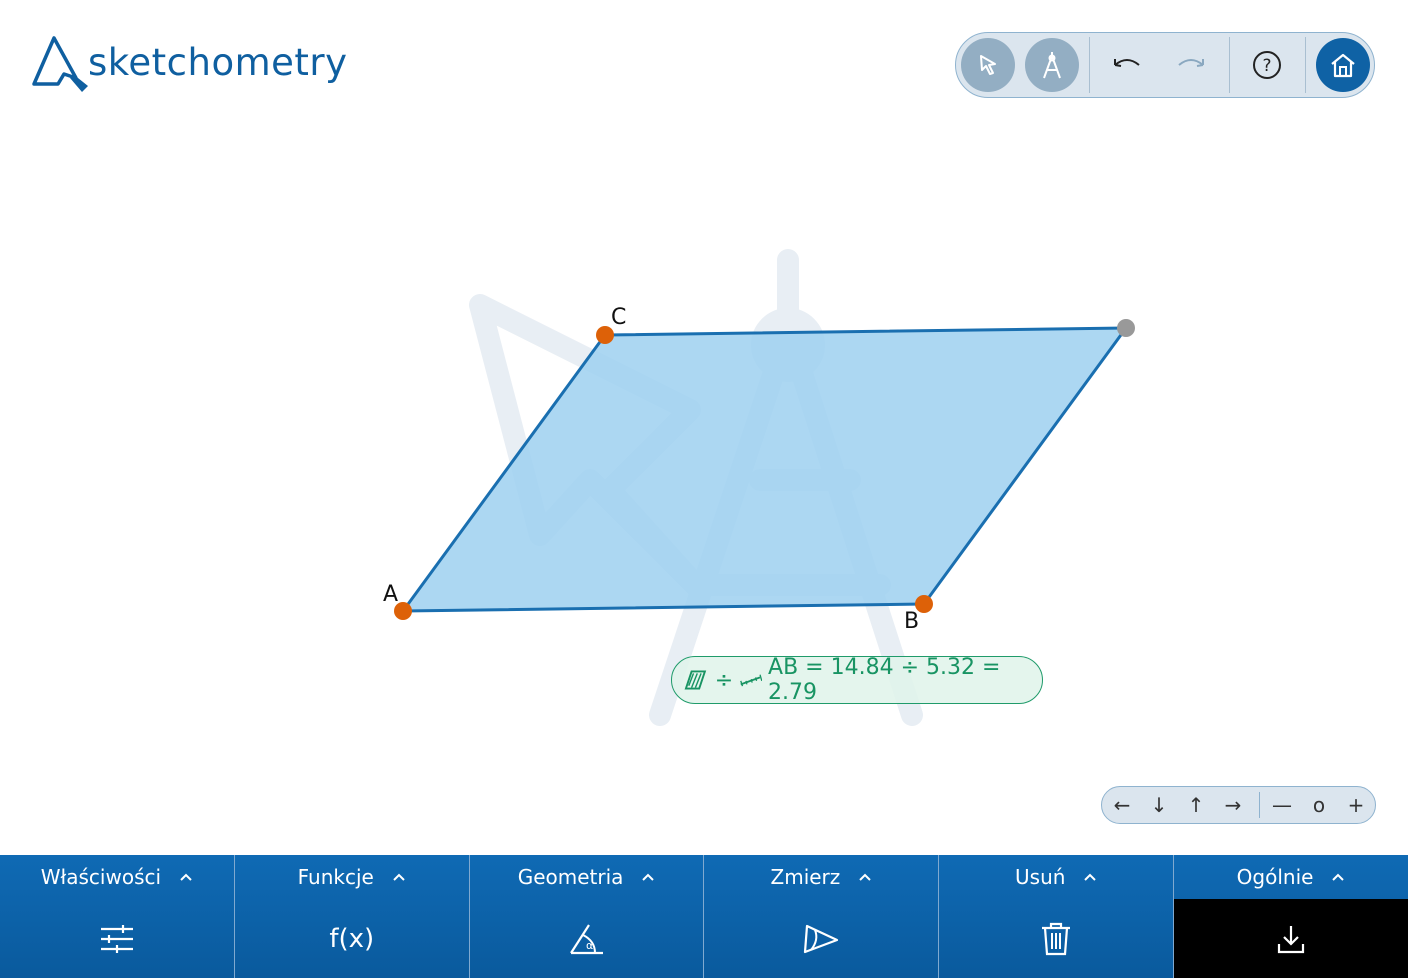  What do you see at coordinates (1159, 805) in the screenshot?
I see `pan-down-button: ↓` at bounding box center [1159, 805].